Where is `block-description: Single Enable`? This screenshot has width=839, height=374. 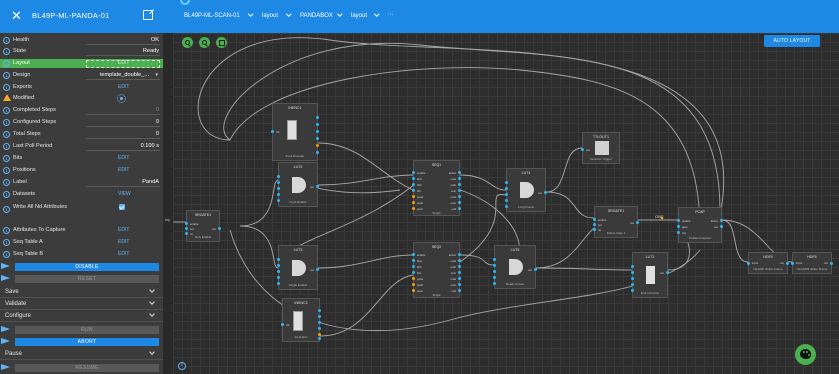
block-description: Single Enable is located at coordinates (298, 285).